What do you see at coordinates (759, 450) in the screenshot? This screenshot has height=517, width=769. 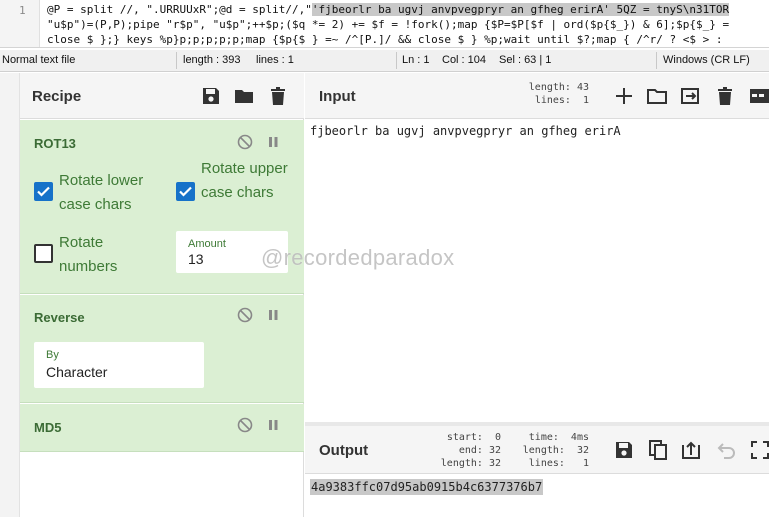 I see `maximize-icon` at bounding box center [759, 450].